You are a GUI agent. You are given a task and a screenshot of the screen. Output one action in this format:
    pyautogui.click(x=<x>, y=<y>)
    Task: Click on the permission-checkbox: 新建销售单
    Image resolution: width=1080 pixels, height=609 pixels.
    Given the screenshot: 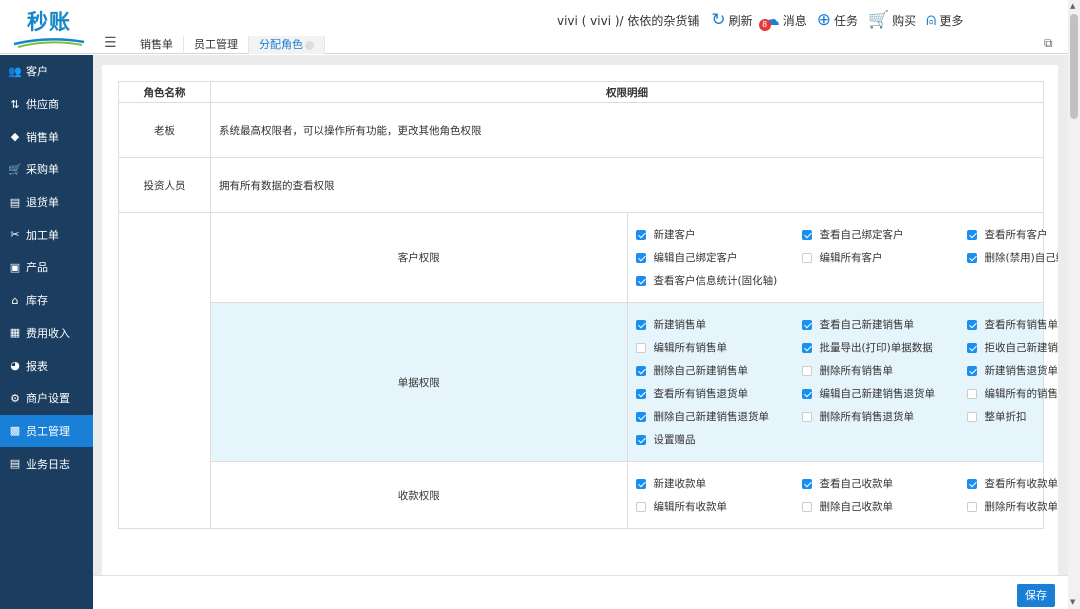 What is the action you would take?
    pyautogui.click(x=711, y=324)
    